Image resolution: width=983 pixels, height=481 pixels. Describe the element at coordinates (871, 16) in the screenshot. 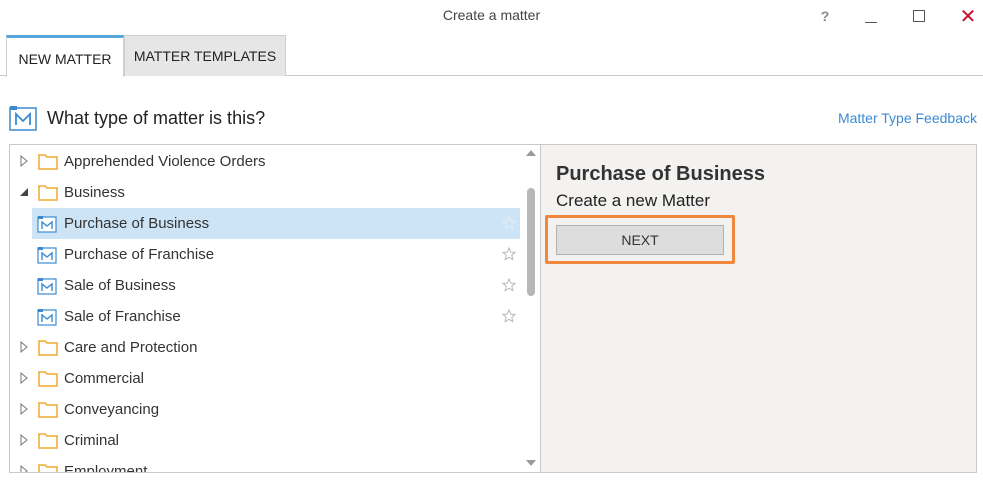

I see `minimize-button` at that location.